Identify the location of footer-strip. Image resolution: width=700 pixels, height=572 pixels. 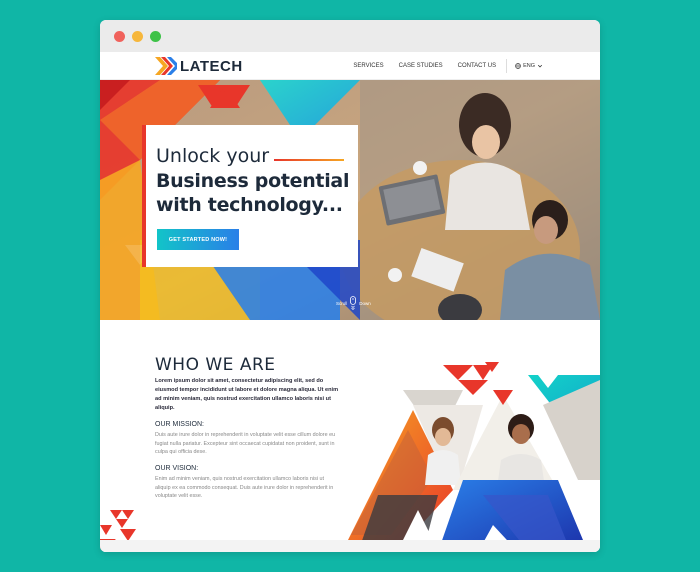
(350, 546).